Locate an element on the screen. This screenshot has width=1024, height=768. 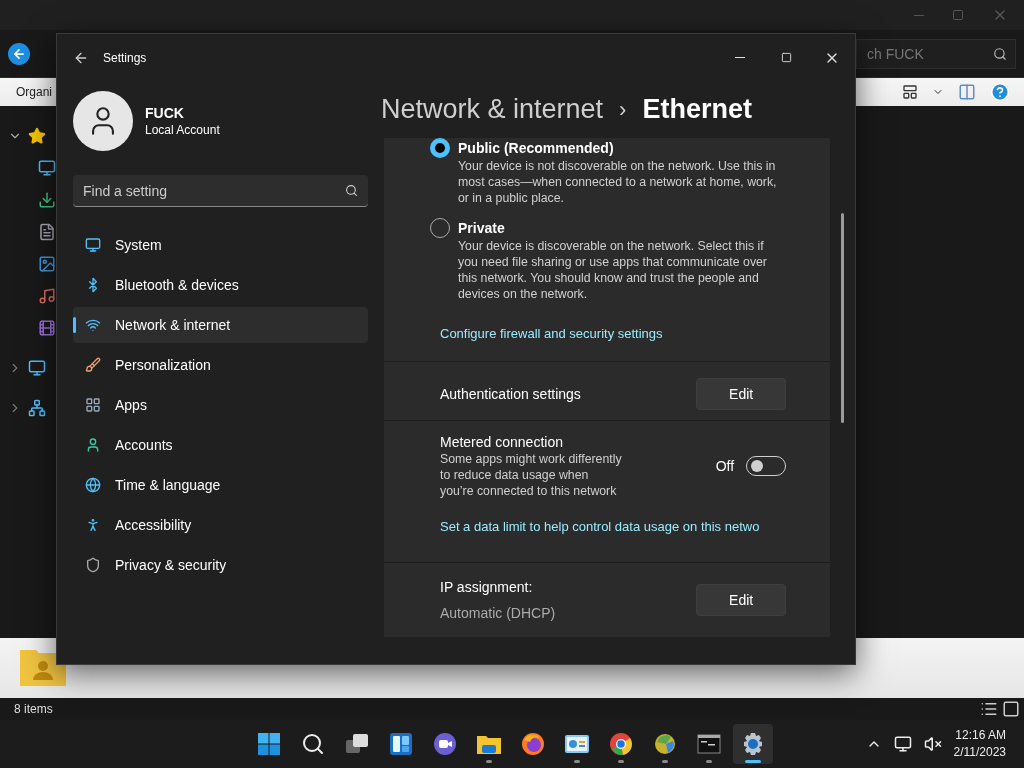
nav-item: Bluetooth & devices is located at coordinates (220, 285).